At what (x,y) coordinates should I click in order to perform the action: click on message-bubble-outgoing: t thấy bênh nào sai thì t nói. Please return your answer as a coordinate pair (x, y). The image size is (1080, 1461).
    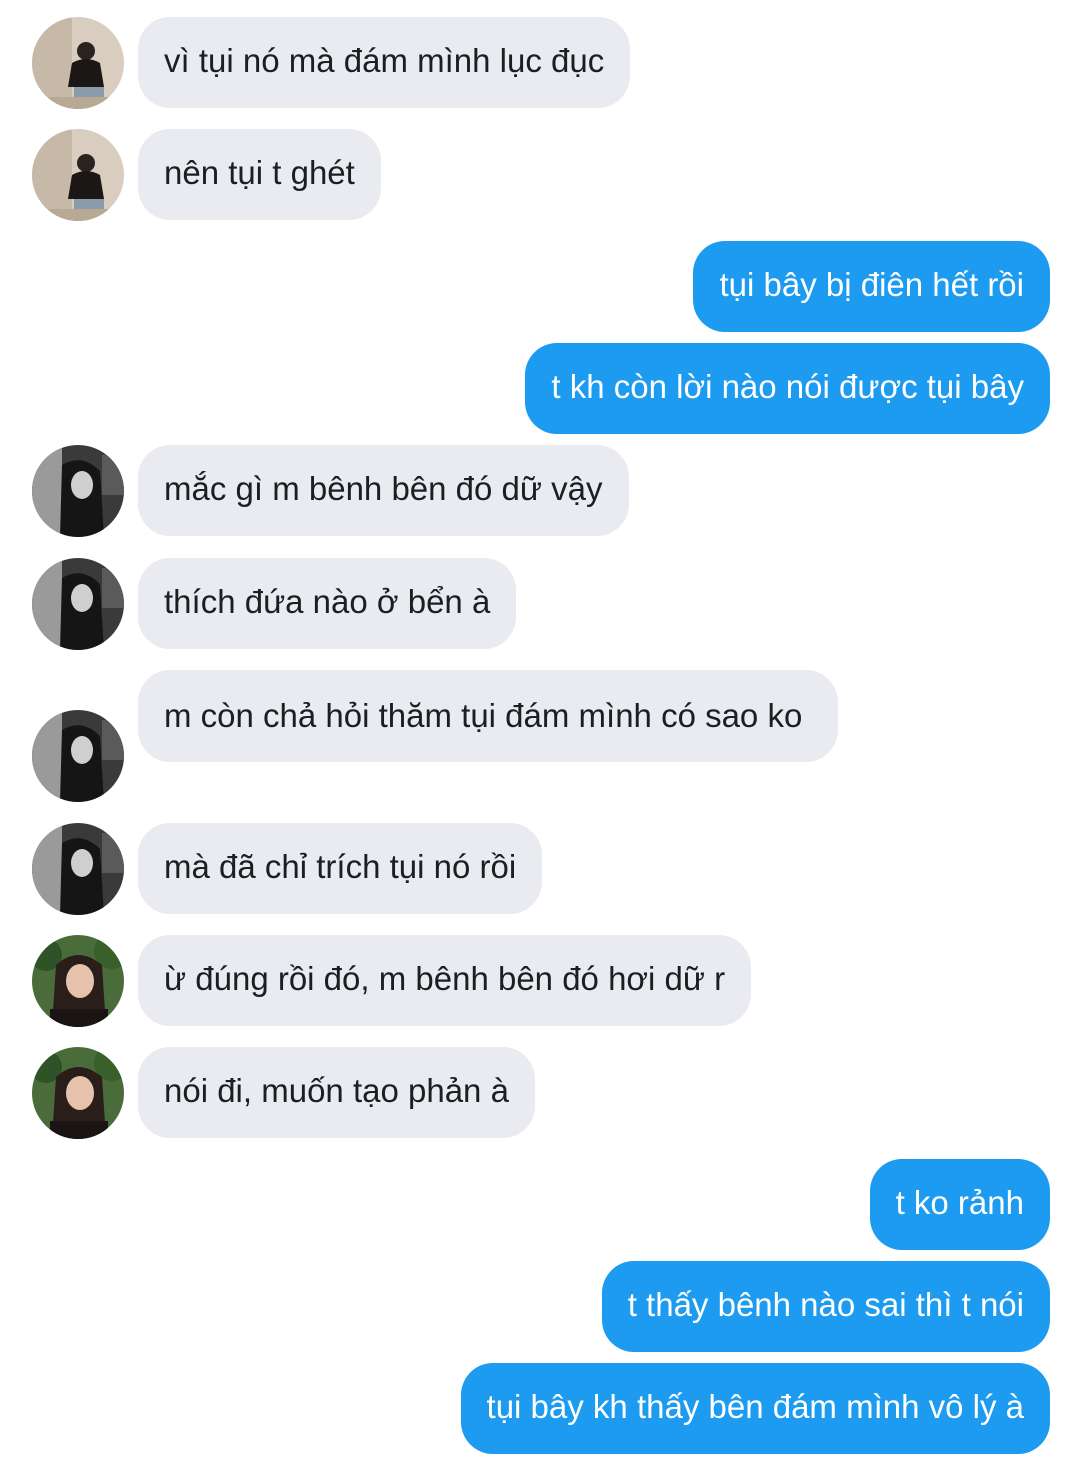
    Looking at the image, I should click on (825, 1306).